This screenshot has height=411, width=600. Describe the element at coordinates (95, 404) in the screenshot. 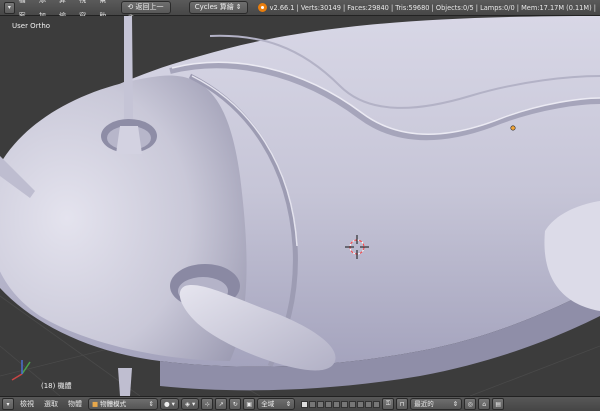

I see `cube-icon: ■` at that location.